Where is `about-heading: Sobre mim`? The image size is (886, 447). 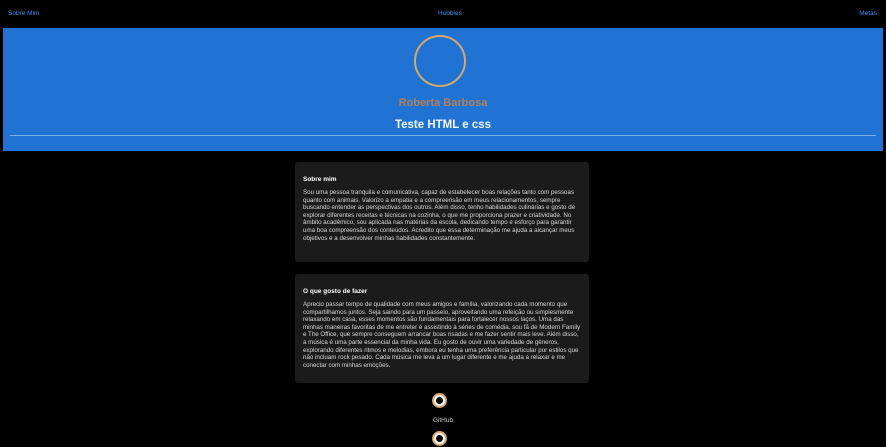 about-heading: Sobre mim is located at coordinates (320, 179).